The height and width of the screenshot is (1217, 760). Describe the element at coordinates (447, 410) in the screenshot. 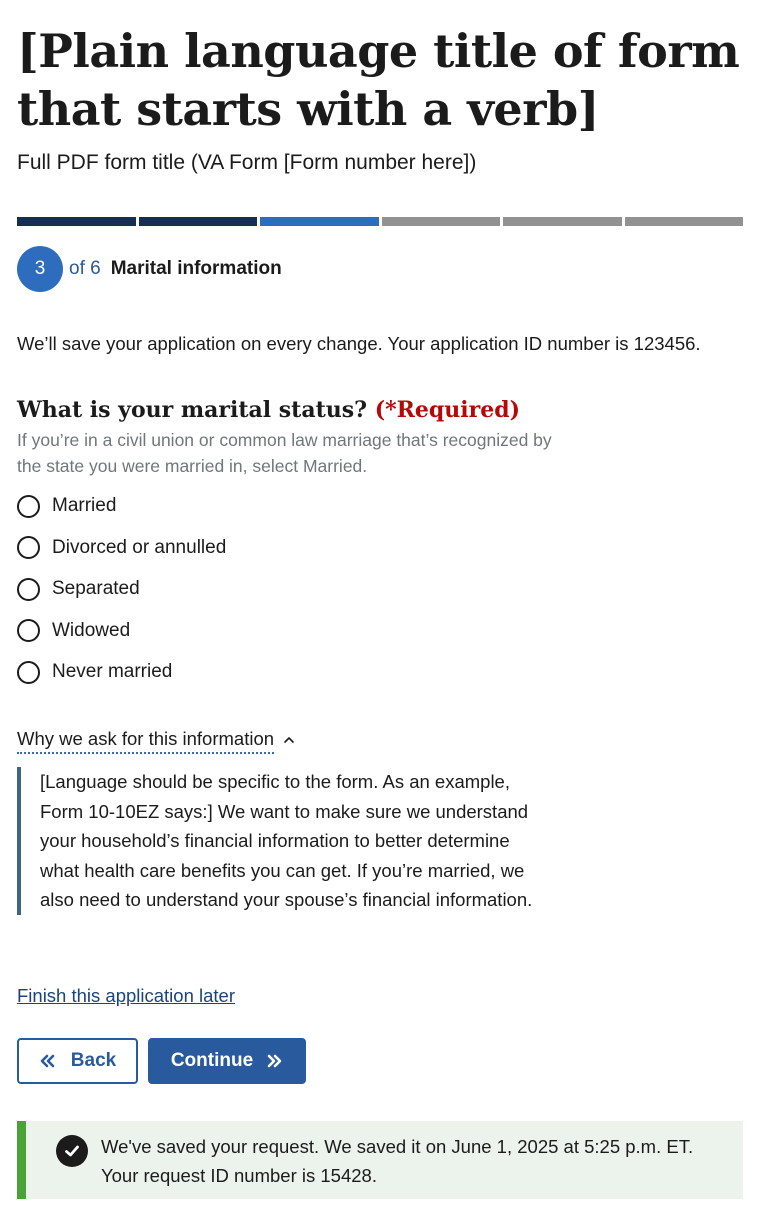

I see `required-label: (*Required)` at that location.